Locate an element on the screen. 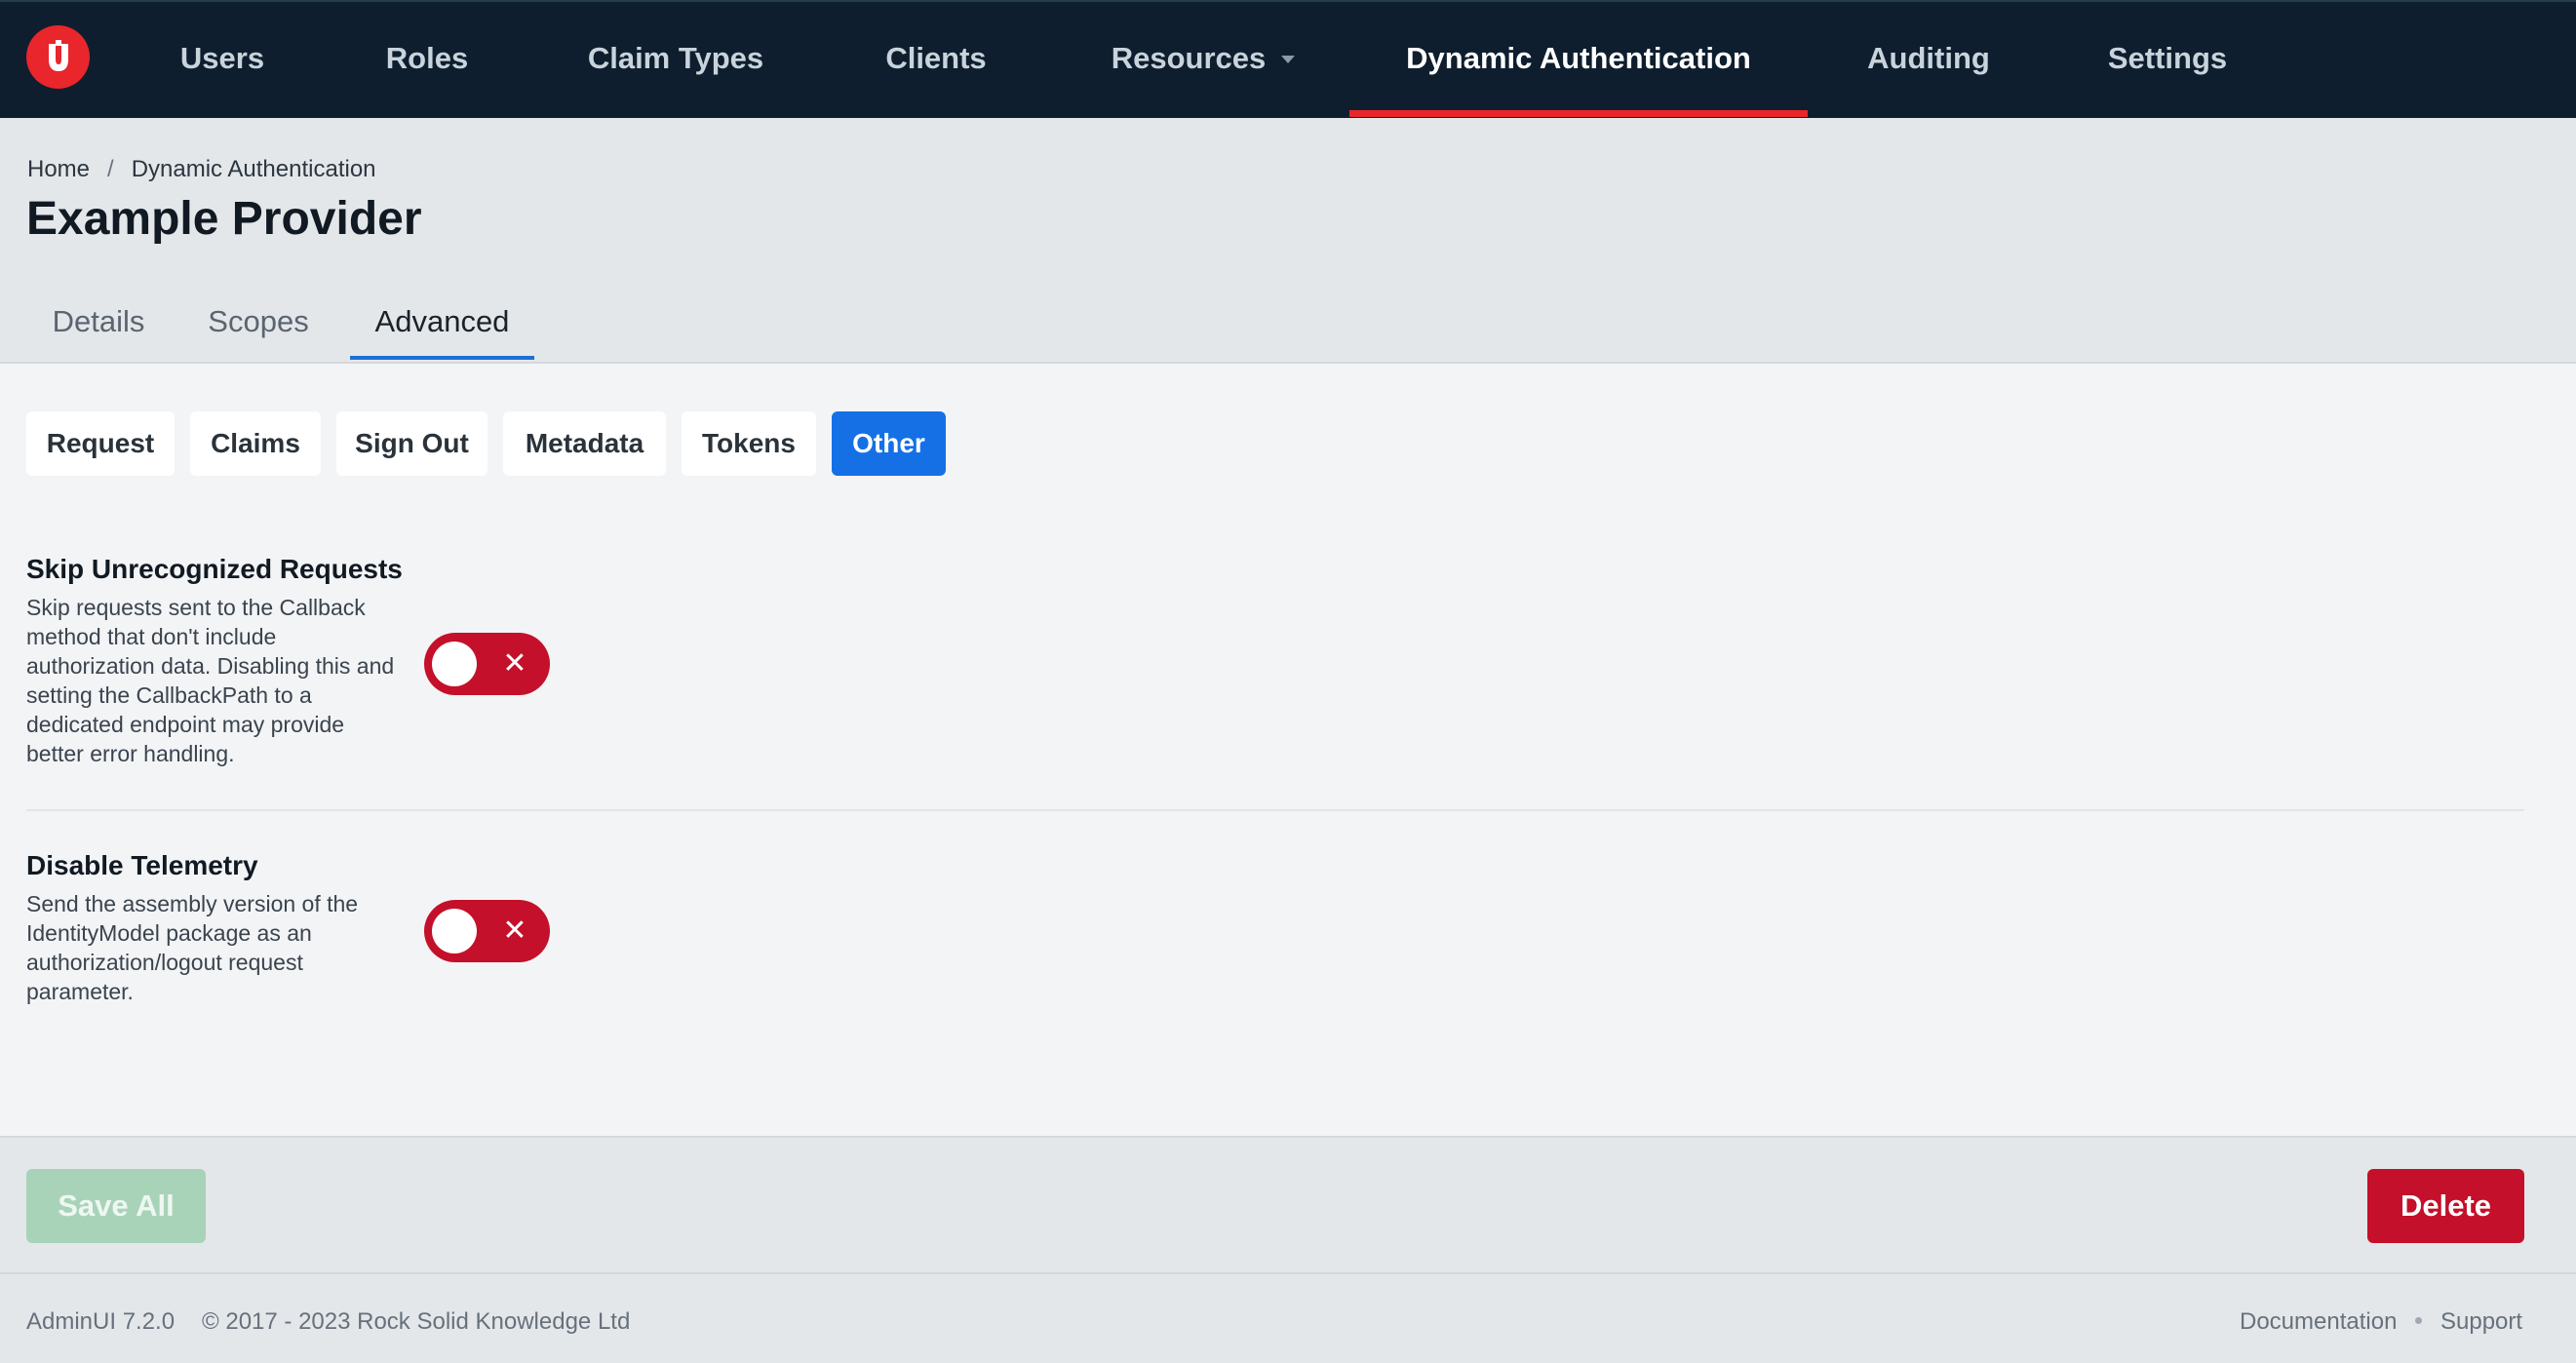 The height and width of the screenshot is (1363, 2576). support-link: Support is located at coordinates (2481, 1322).